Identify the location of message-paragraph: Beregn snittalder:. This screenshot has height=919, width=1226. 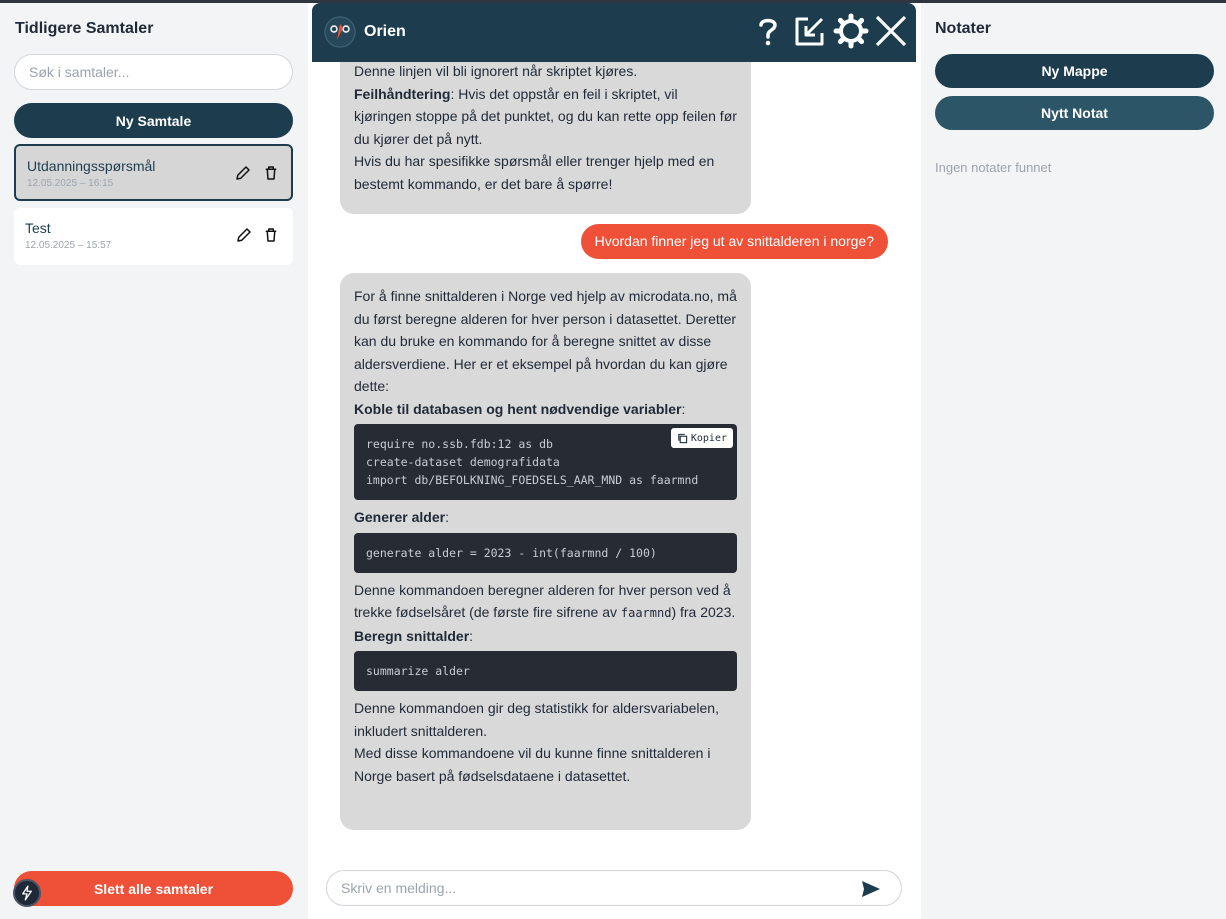
(414, 635).